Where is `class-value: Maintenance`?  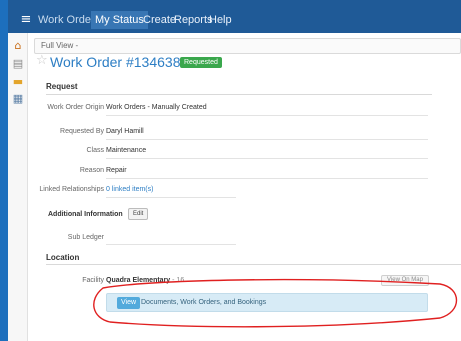
class-value: Maintenance is located at coordinates (126, 150).